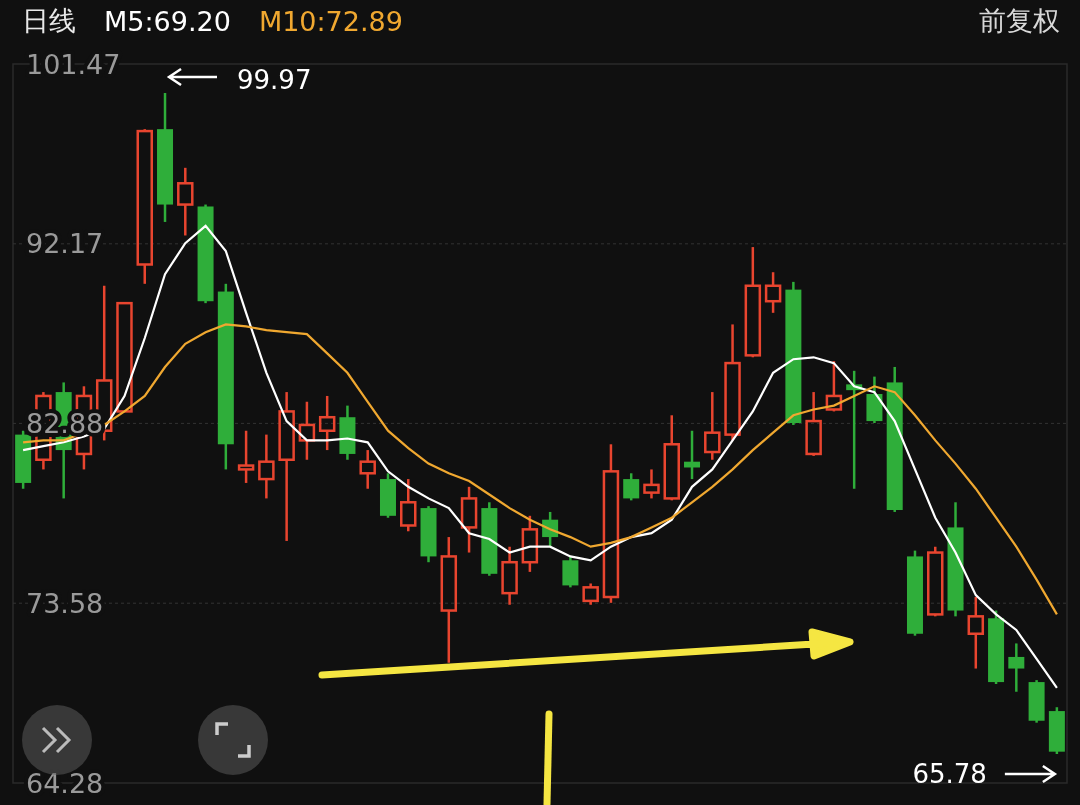  I want to click on axis-tick-label: 101.47, so click(73, 64).